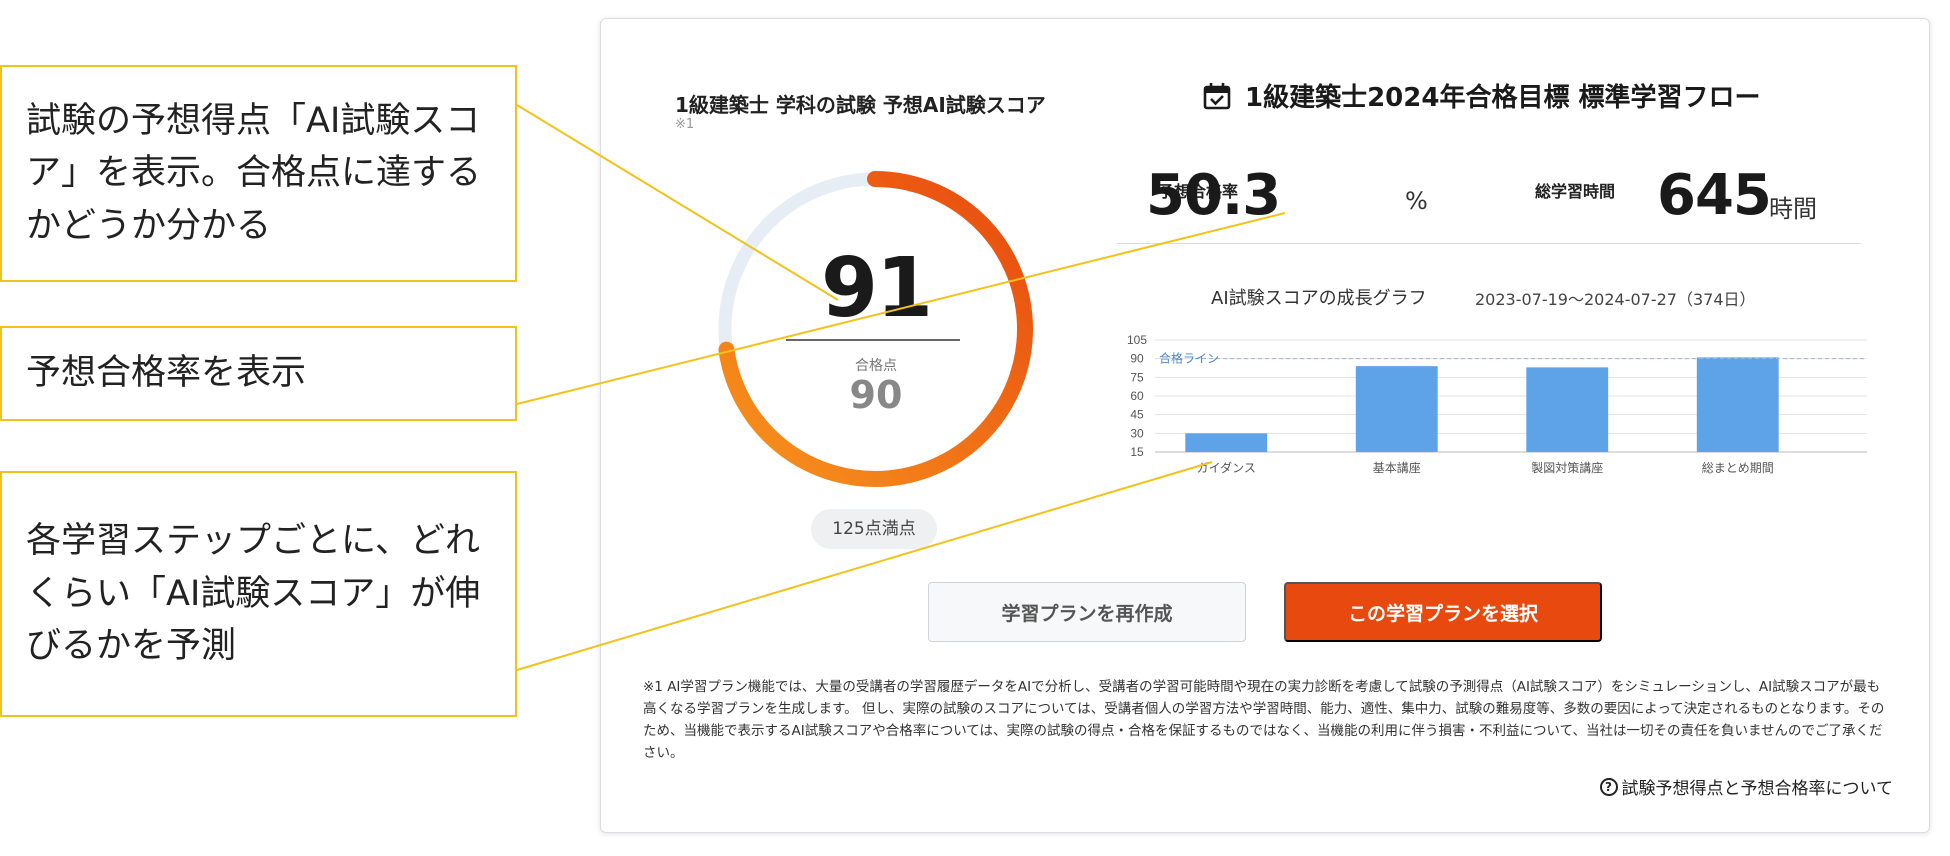  I want to click on callout-pass-rate: 予想合格率を表示, so click(258, 373).